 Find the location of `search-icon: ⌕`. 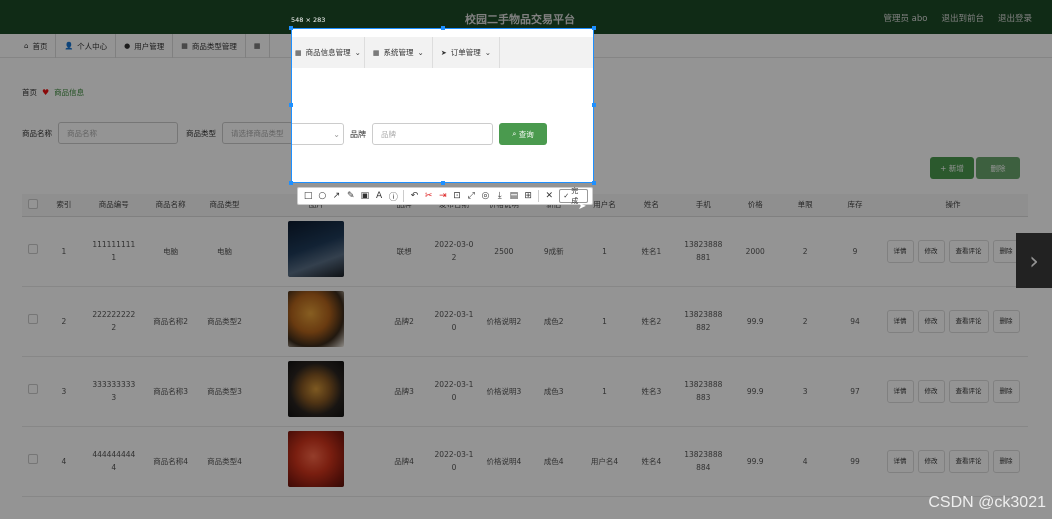

search-icon: ⌕ is located at coordinates (514, 133).